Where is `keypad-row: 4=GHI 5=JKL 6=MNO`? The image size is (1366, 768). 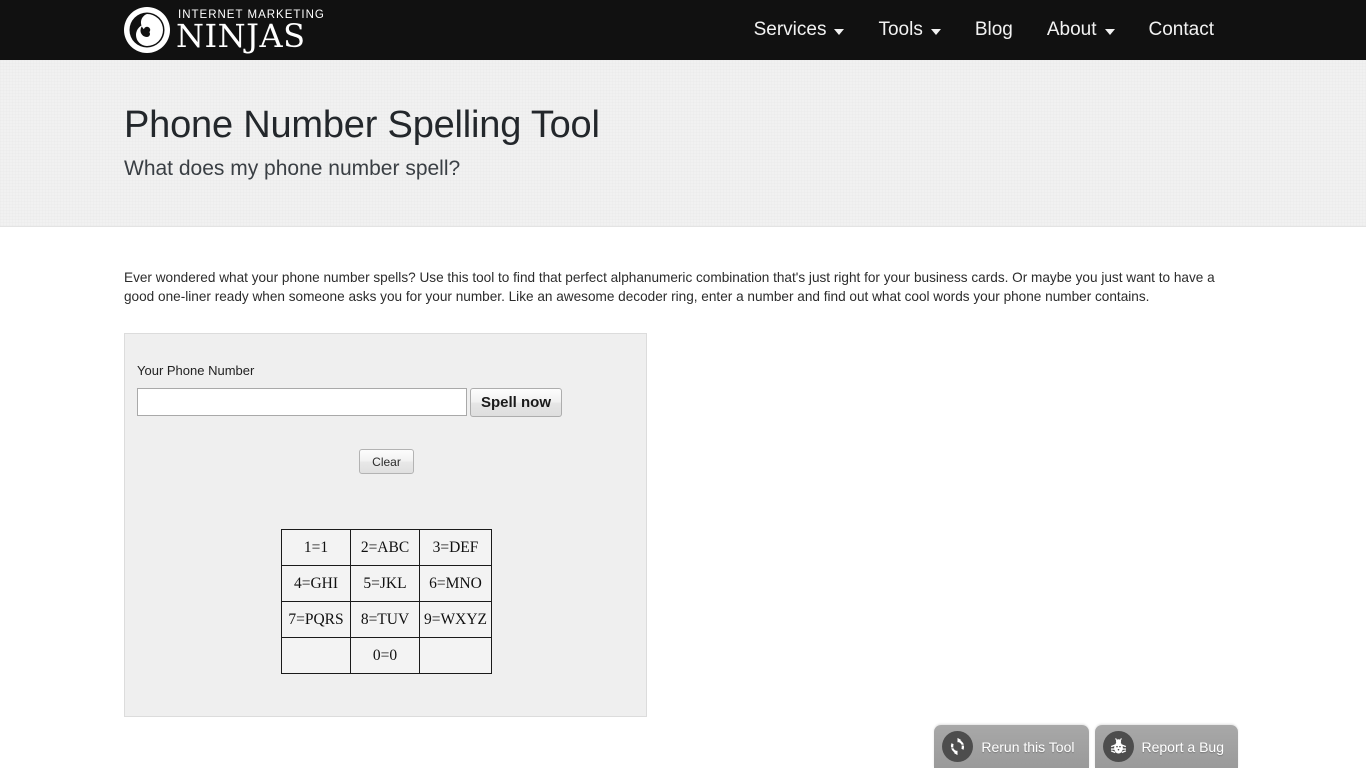 keypad-row: 4=GHI 5=JKL 6=MNO is located at coordinates (386, 583).